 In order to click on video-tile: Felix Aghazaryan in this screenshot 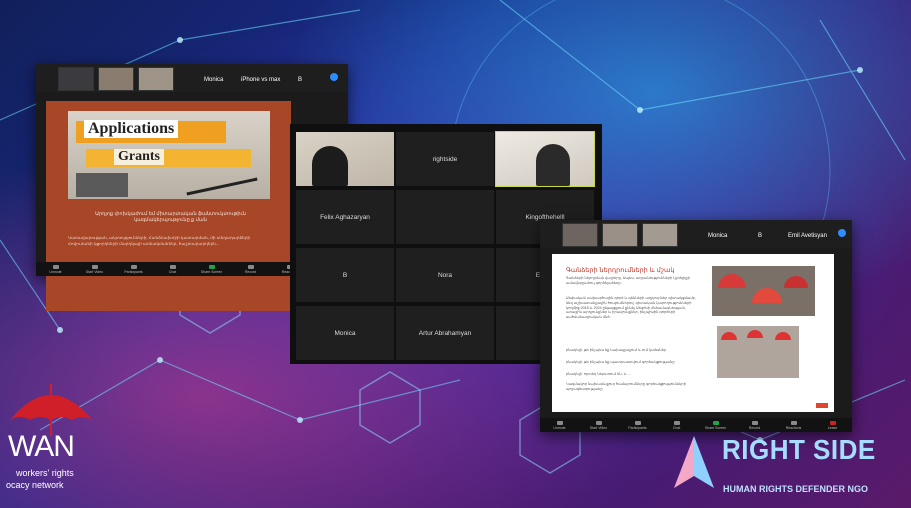, I will do `click(345, 217)`.